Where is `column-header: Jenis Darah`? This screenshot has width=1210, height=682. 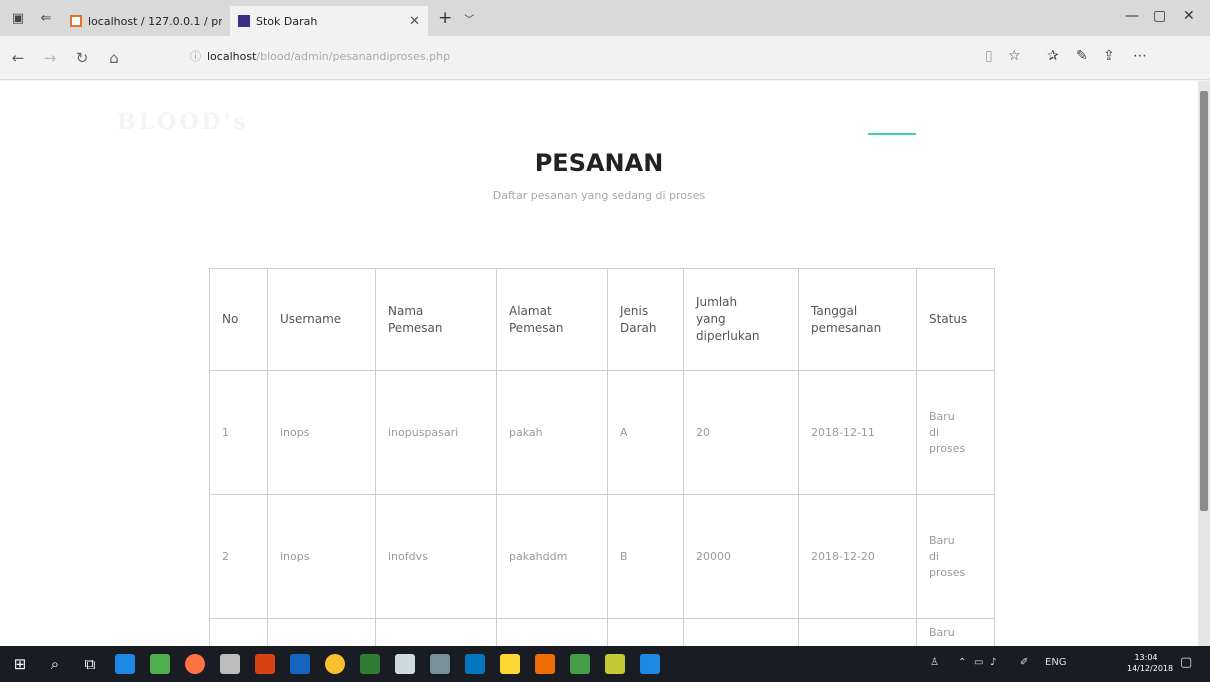 column-header: Jenis Darah is located at coordinates (645, 319).